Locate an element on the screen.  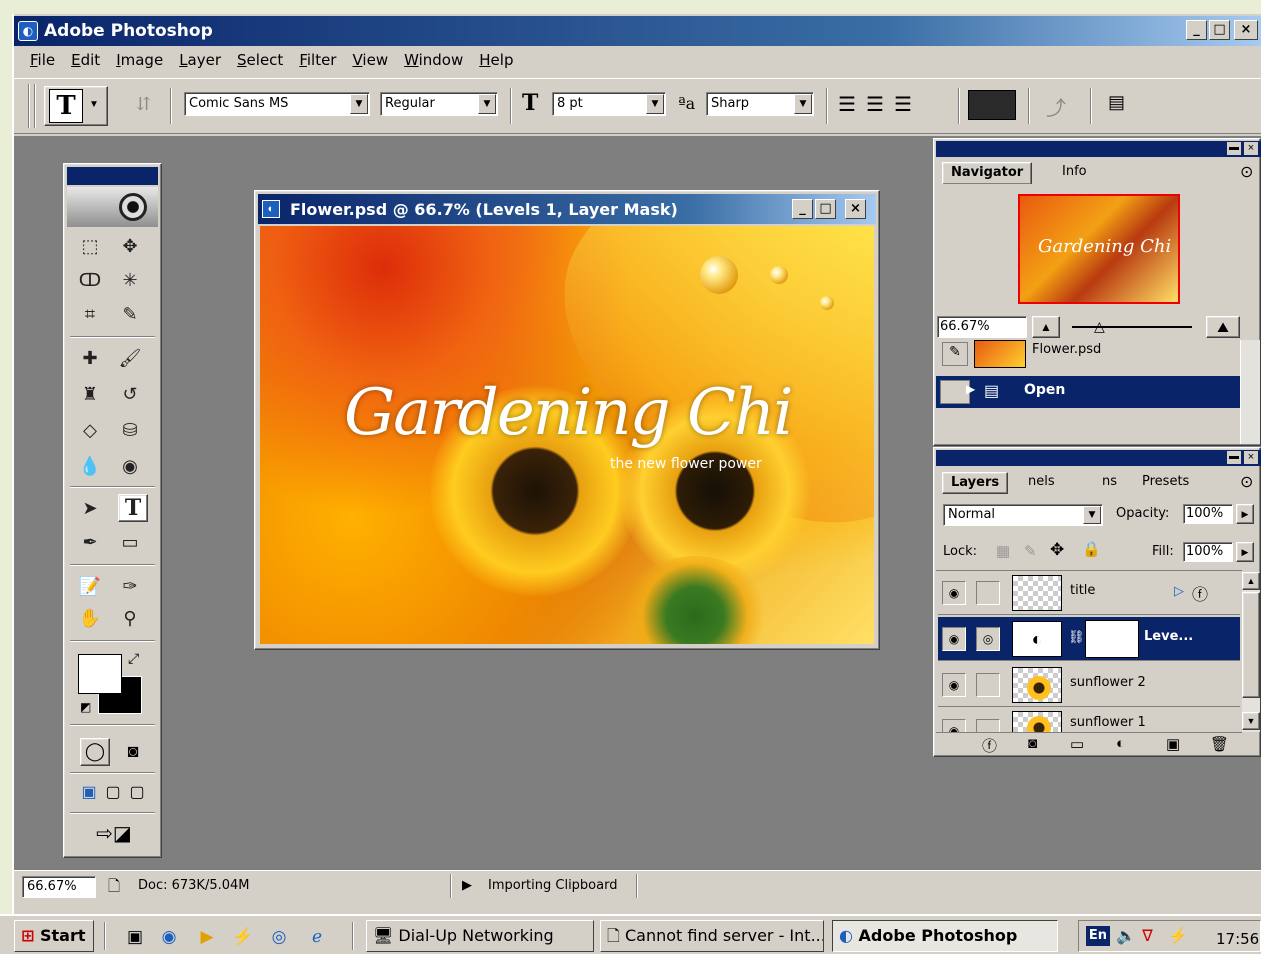
eyedropper-tool-icon: ✑ is located at coordinates (130, 586).